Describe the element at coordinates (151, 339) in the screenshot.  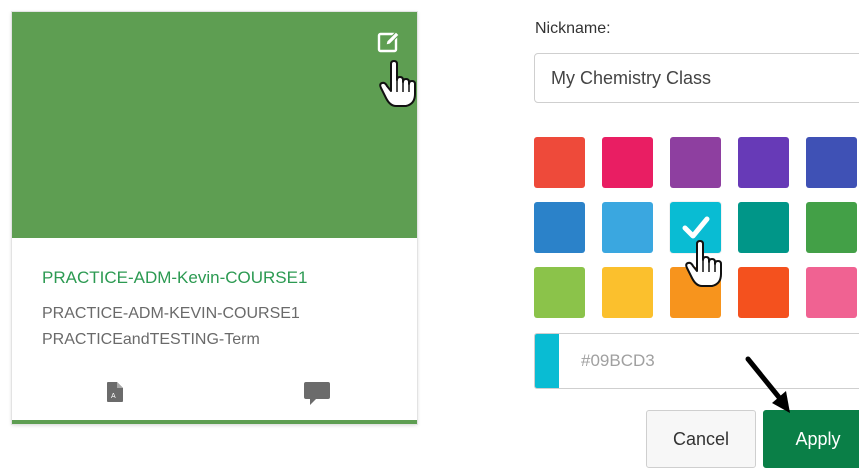
I see `course-card-term: PRACTICEandTESTING-Term` at that location.